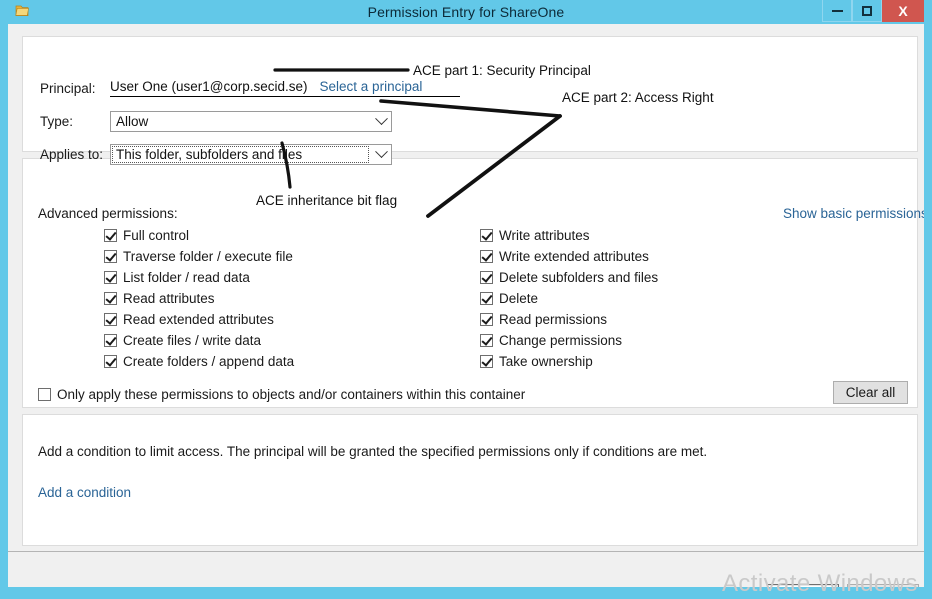  What do you see at coordinates (519, 298) in the screenshot?
I see `permission-label: Delete` at bounding box center [519, 298].